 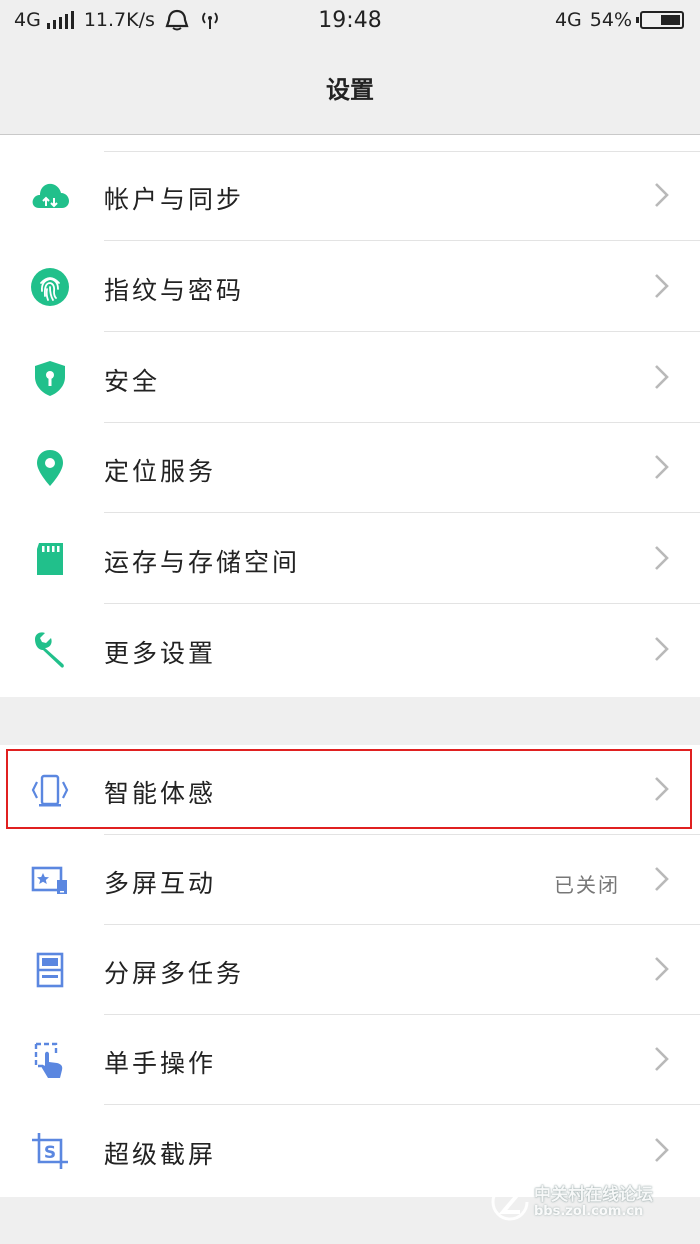 I want to click on settings-item-label: 单手操作, so click(x=160, y=1063).